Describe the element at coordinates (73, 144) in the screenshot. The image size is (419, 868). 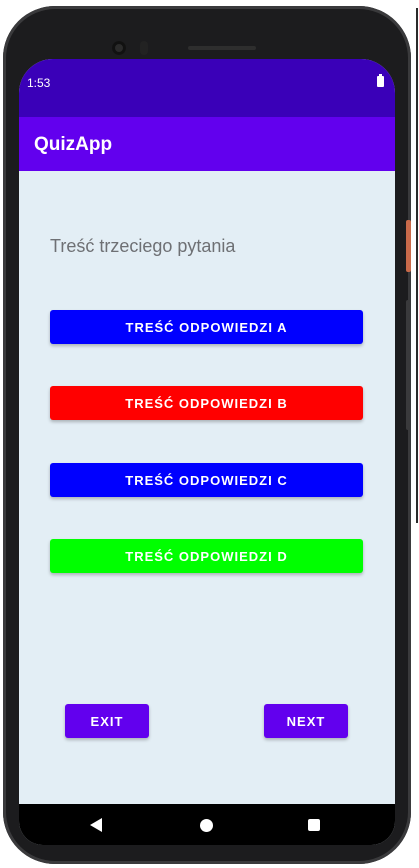
I see `app-title: QuizApp` at that location.